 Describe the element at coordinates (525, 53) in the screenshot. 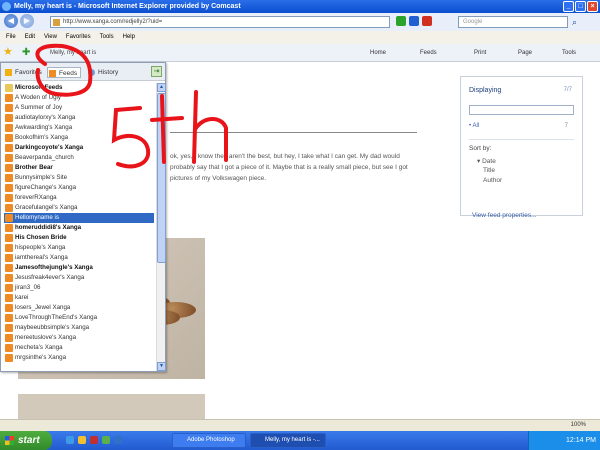

I see `page-button: Page` at that location.